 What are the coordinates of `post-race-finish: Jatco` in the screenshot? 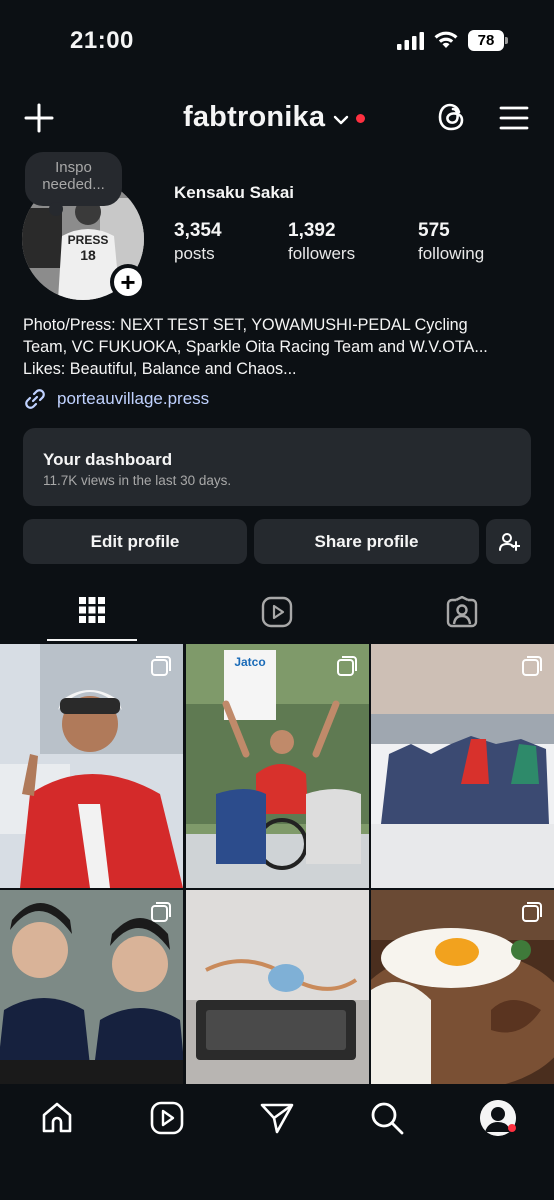 It's located at (277, 766).